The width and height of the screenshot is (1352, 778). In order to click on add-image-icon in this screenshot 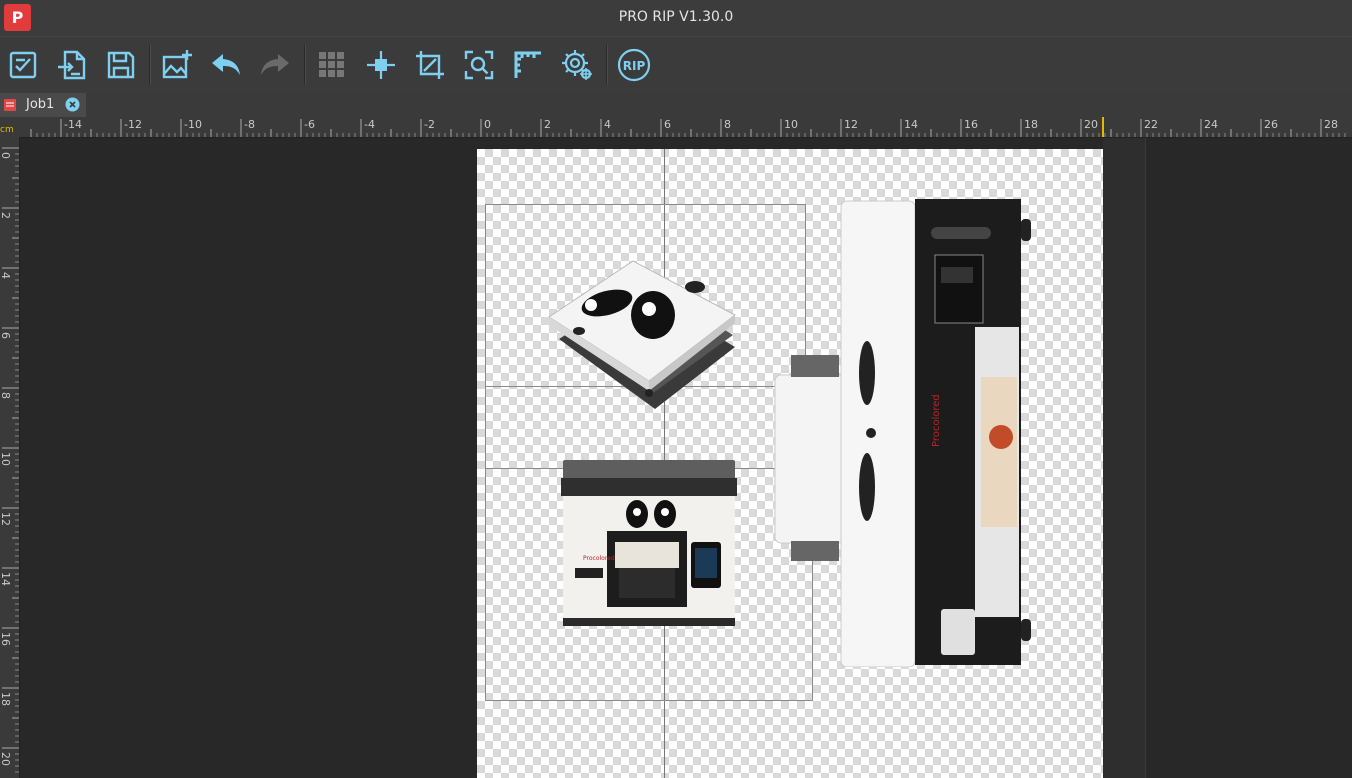, I will do `click(177, 64)`.